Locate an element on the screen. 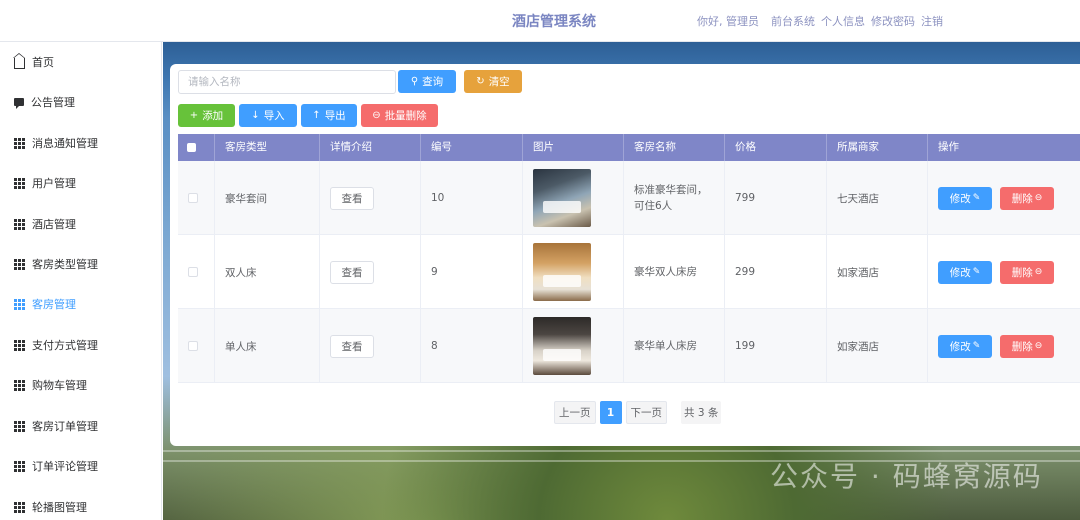 The height and width of the screenshot is (520, 1080). column-header: 价格 is located at coordinates (776, 147).